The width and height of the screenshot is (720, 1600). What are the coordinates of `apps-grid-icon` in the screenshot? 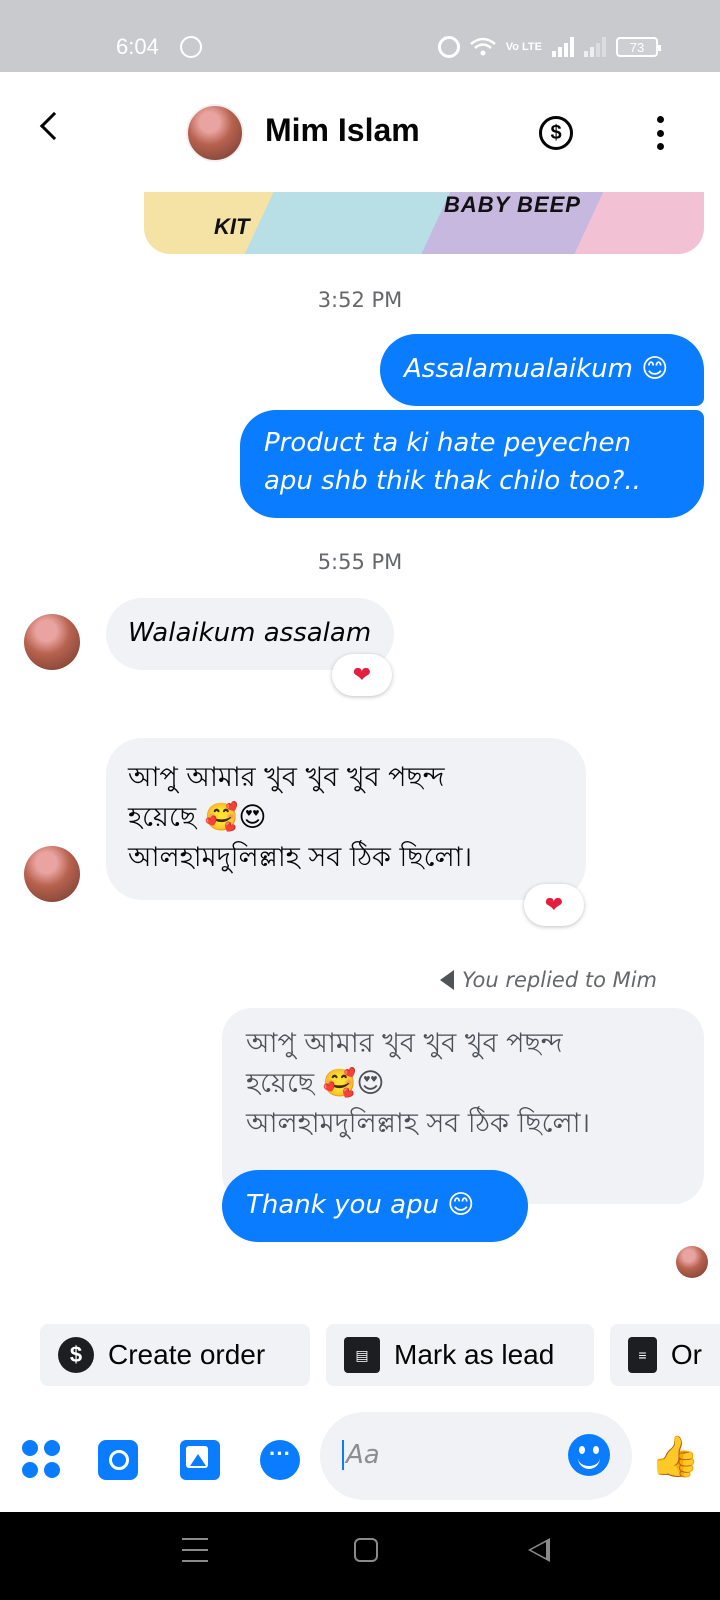 It's located at (42, 1460).